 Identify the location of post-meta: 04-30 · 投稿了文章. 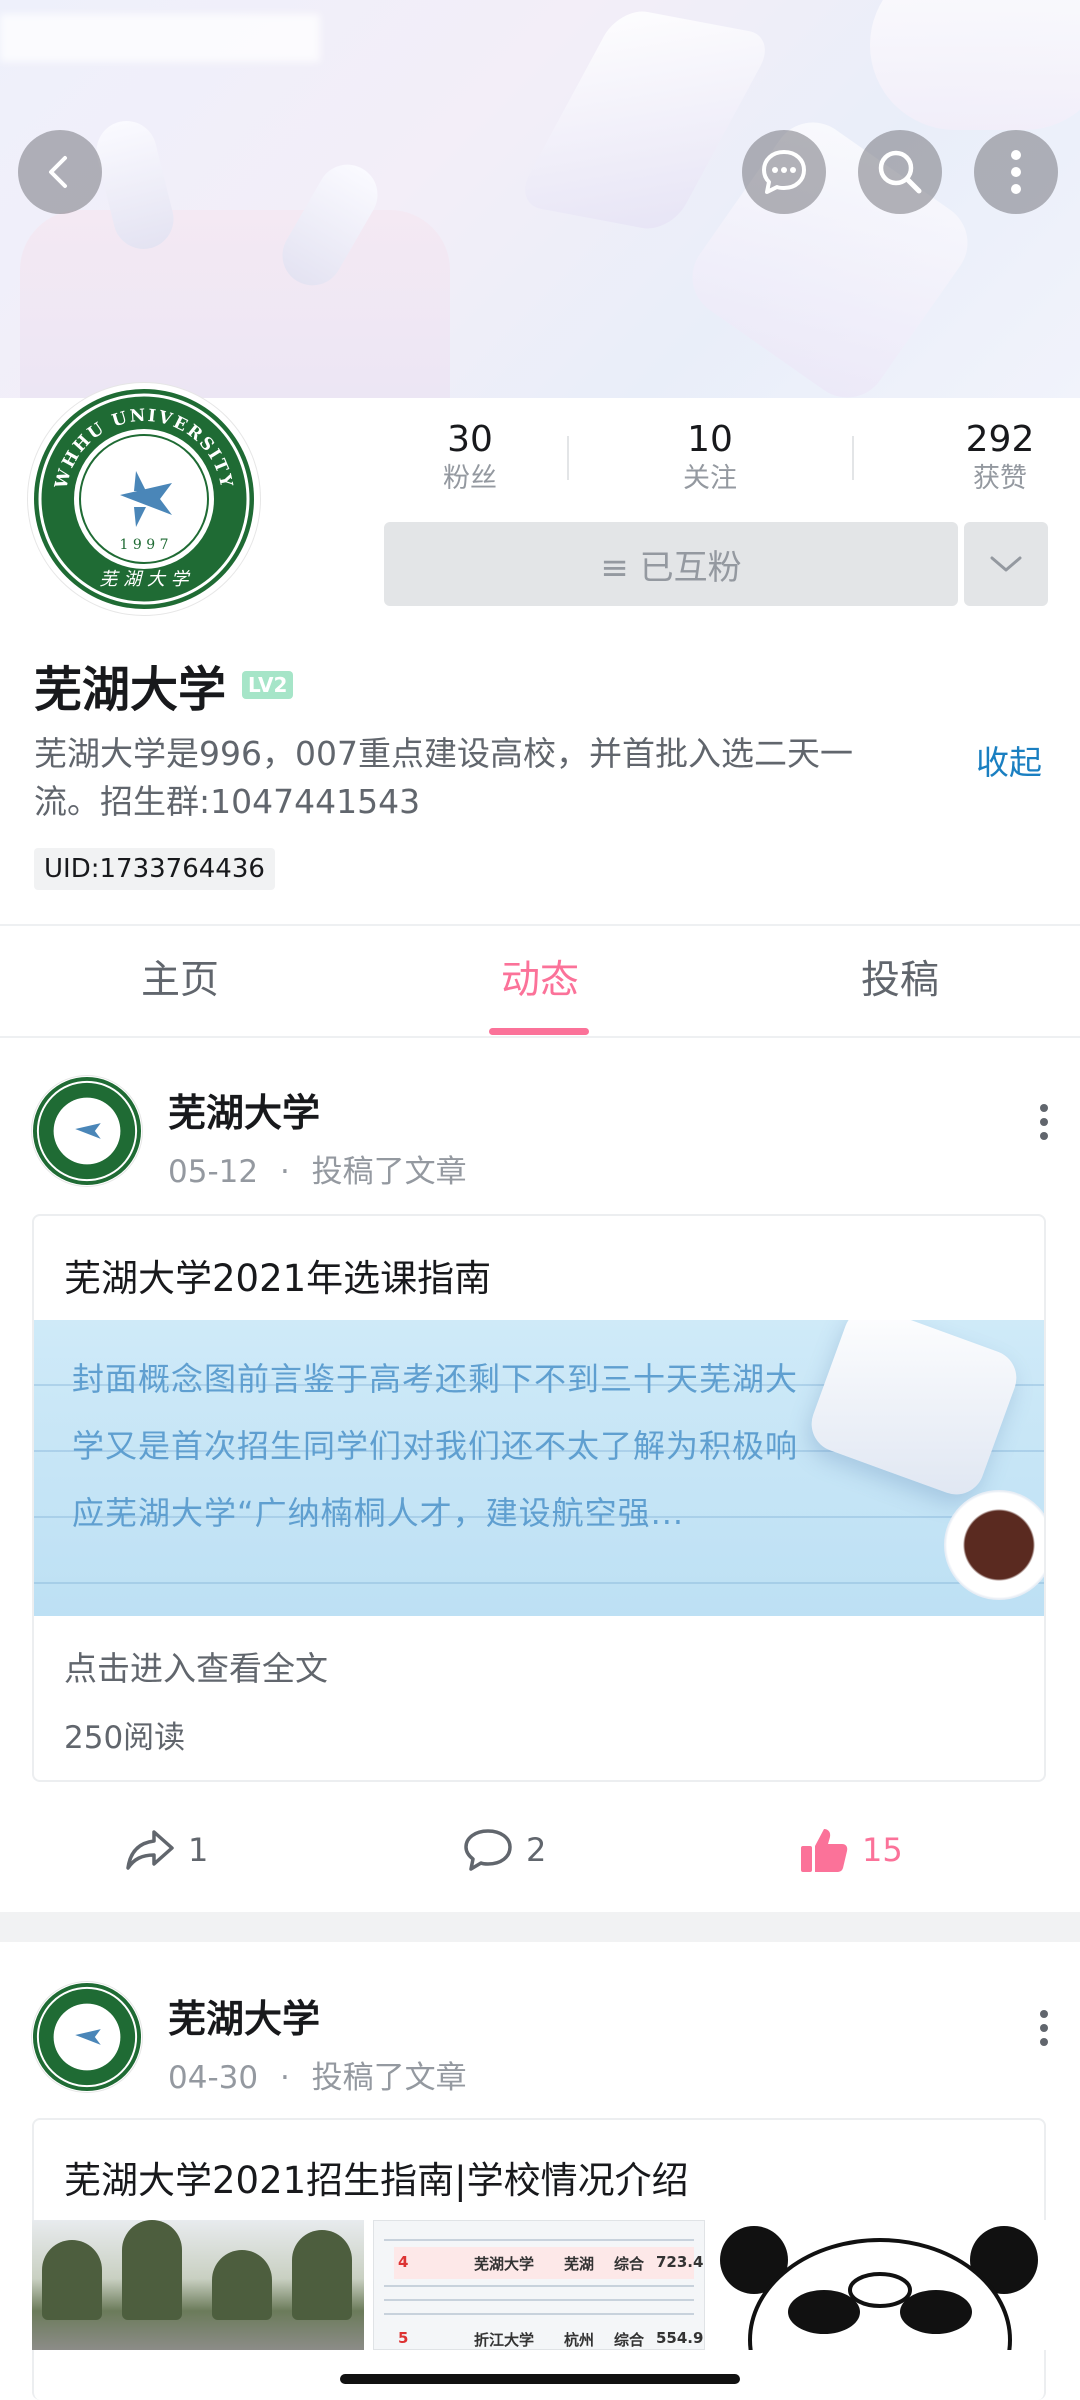
(317, 2074).